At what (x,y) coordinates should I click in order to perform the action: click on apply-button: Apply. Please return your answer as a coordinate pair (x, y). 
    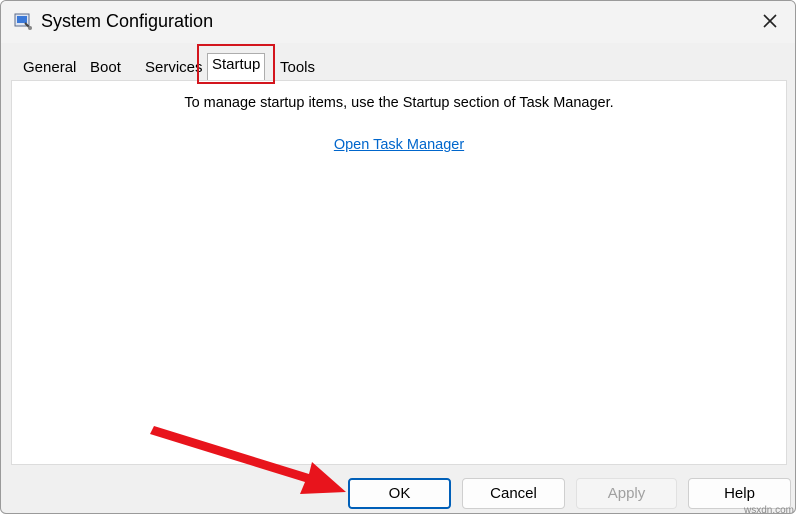
    Looking at the image, I should click on (626, 493).